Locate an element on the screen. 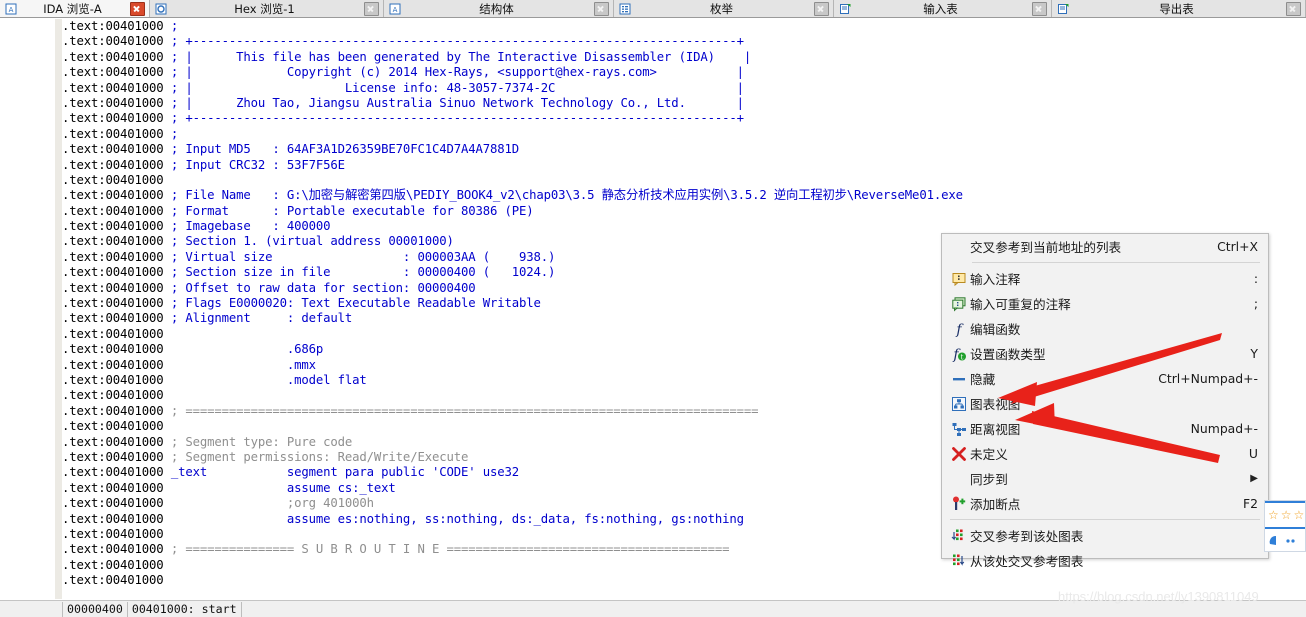 The image size is (1306, 617). menu-item-1: 交叉参考到当前地址的列表 Ctrl+X is located at coordinates (1105, 246).